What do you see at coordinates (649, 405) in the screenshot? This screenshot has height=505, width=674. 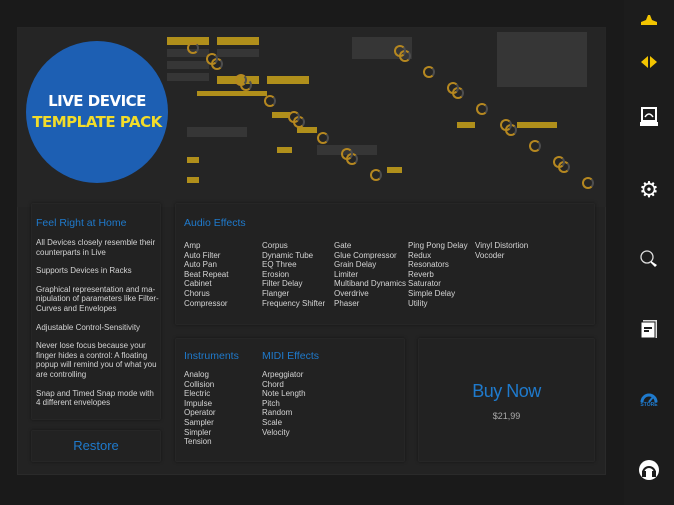 I see `store-label: STORE` at bounding box center [649, 405].